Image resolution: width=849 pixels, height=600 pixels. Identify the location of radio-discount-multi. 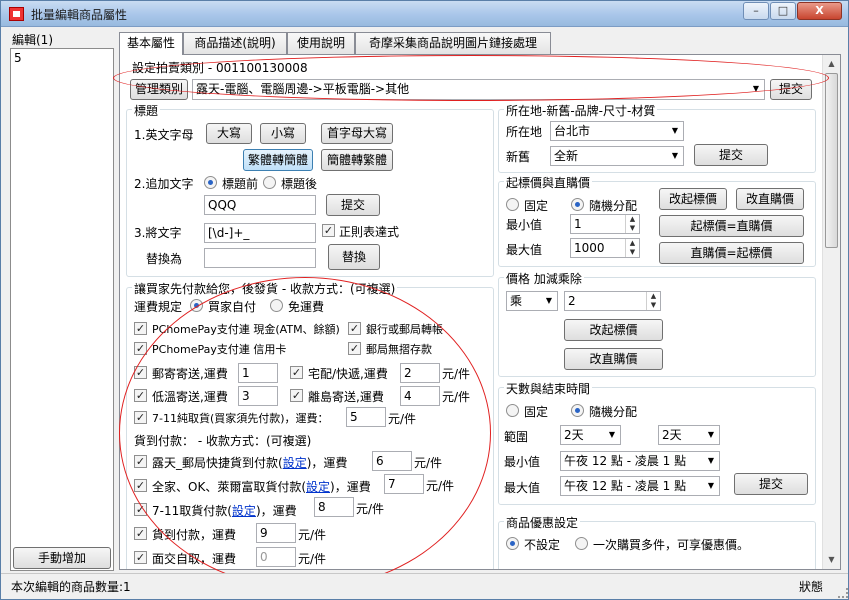
(581, 543).